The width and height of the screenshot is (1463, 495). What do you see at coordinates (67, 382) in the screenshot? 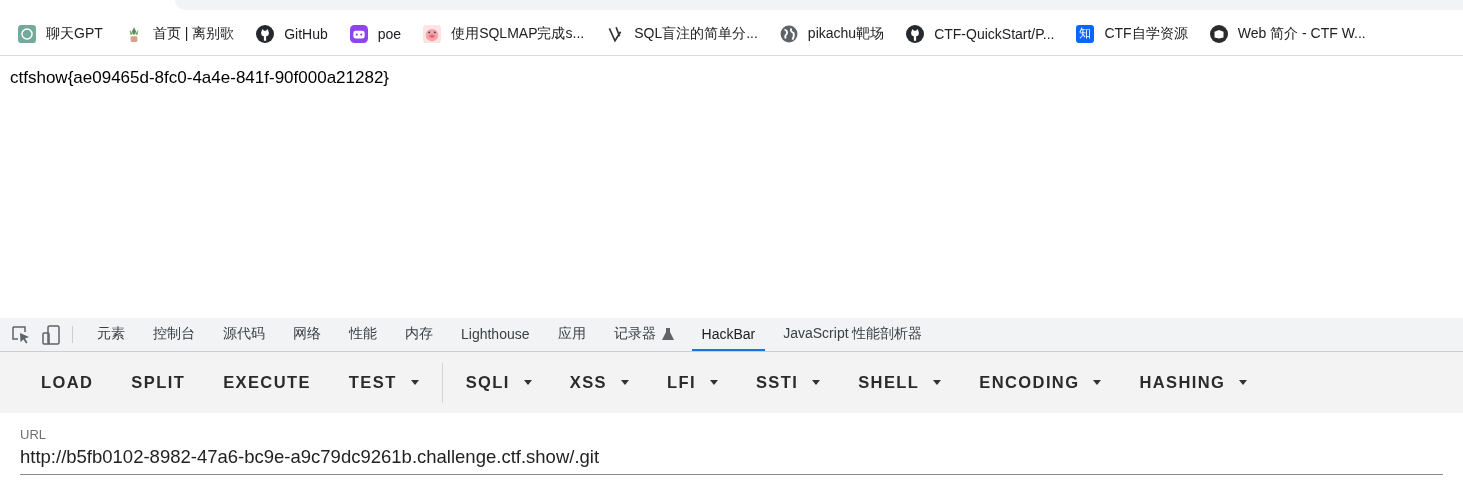
I see `toolbar-button: LOAD` at bounding box center [67, 382].